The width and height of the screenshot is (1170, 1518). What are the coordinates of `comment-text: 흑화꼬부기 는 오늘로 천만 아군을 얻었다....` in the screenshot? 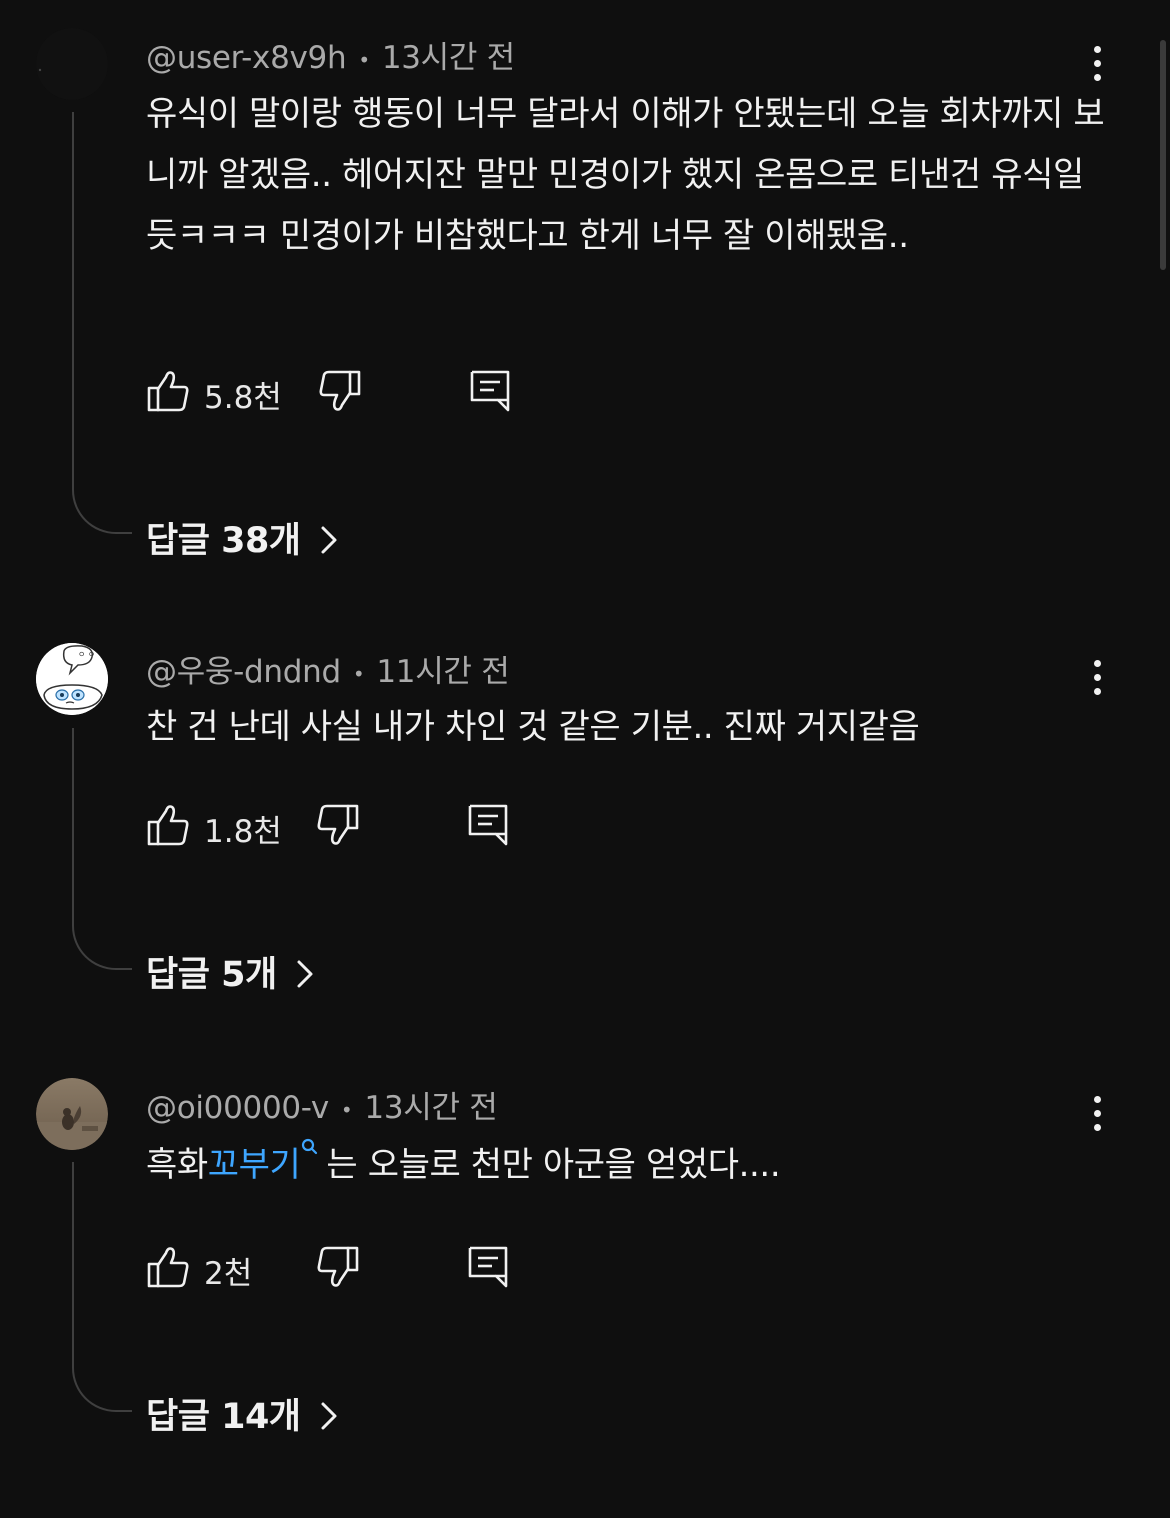 It's located at (626, 1165).